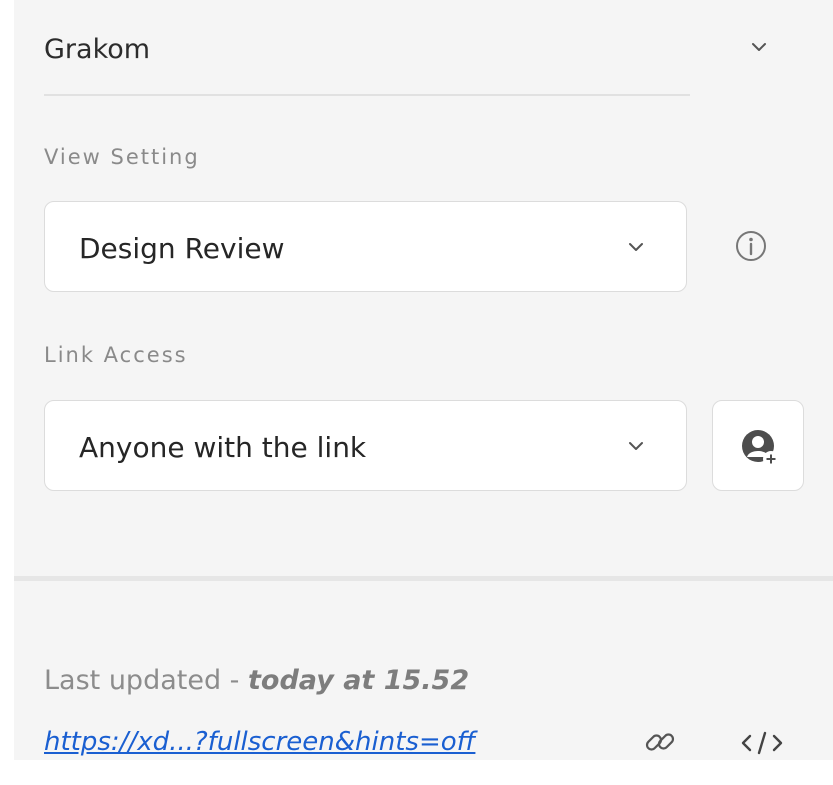 The width and height of the screenshot is (833, 785). What do you see at coordinates (762, 743) in the screenshot?
I see `code-icon` at bounding box center [762, 743].